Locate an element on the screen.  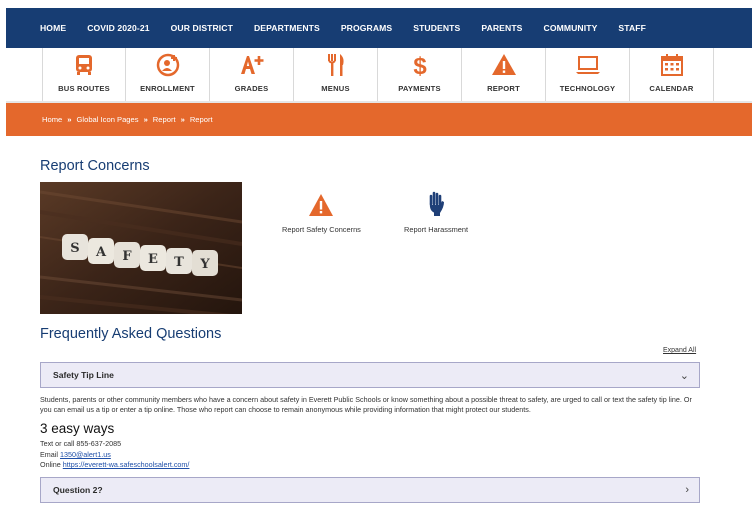
quick-link-label: TECHNOLOGY is located at coordinates (587, 88).